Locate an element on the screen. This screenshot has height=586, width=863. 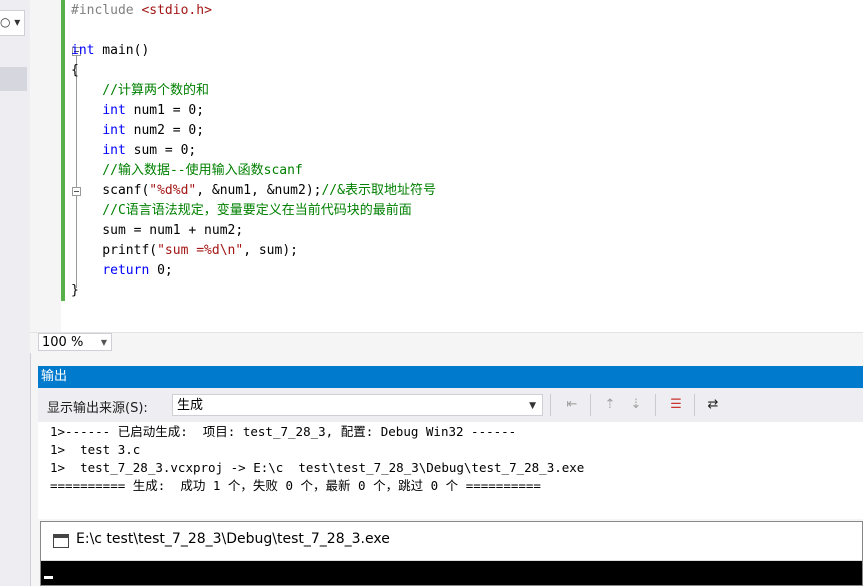
code-token: , sum); is located at coordinates (270, 250).